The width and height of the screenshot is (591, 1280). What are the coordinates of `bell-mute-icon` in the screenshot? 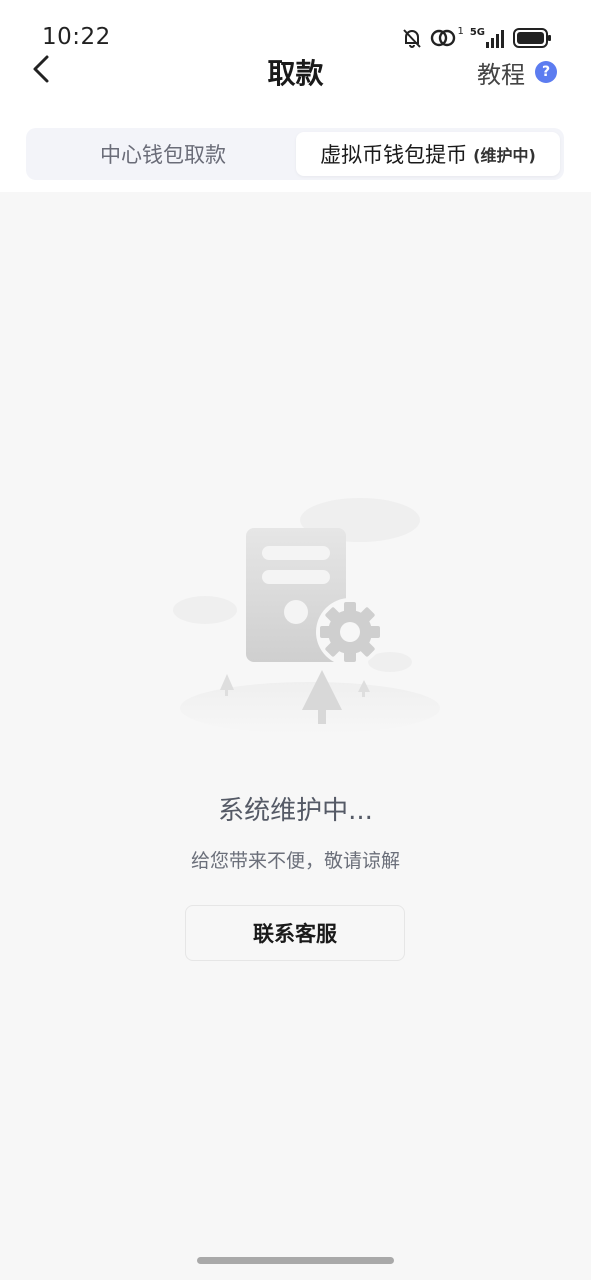 It's located at (412, 38).